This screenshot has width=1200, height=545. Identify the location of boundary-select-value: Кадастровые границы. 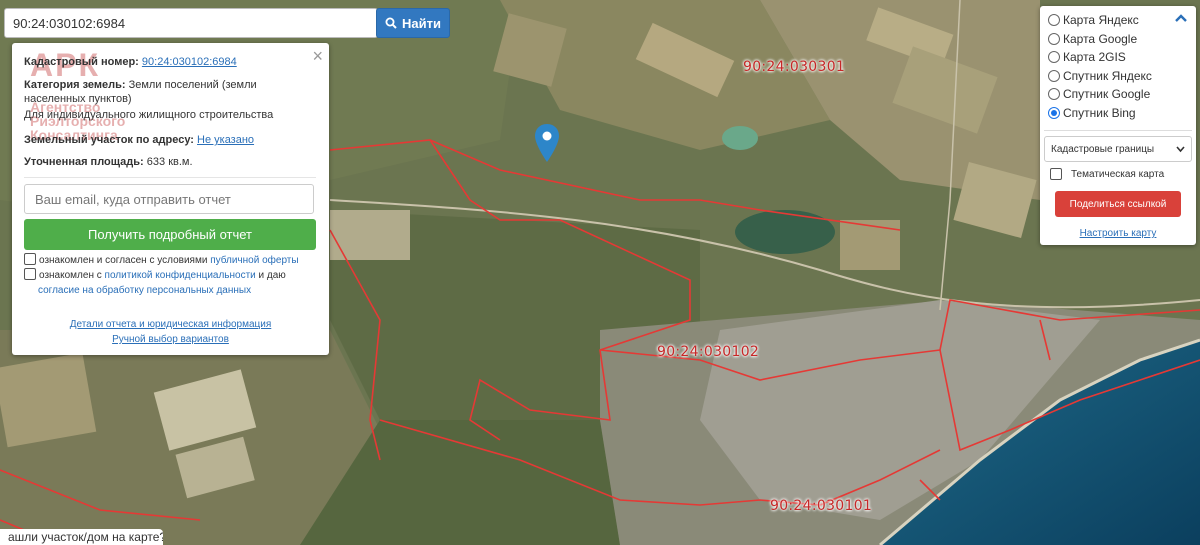
(1103, 149).